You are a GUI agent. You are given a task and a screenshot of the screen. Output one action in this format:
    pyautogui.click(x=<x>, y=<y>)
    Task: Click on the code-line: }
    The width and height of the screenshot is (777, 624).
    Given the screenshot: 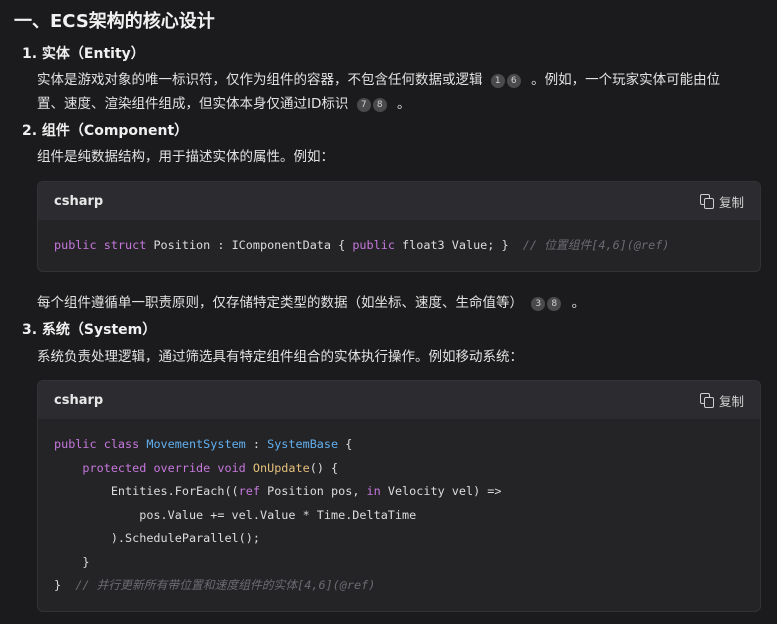 What is the action you would take?
    pyautogui.click(x=72, y=561)
    